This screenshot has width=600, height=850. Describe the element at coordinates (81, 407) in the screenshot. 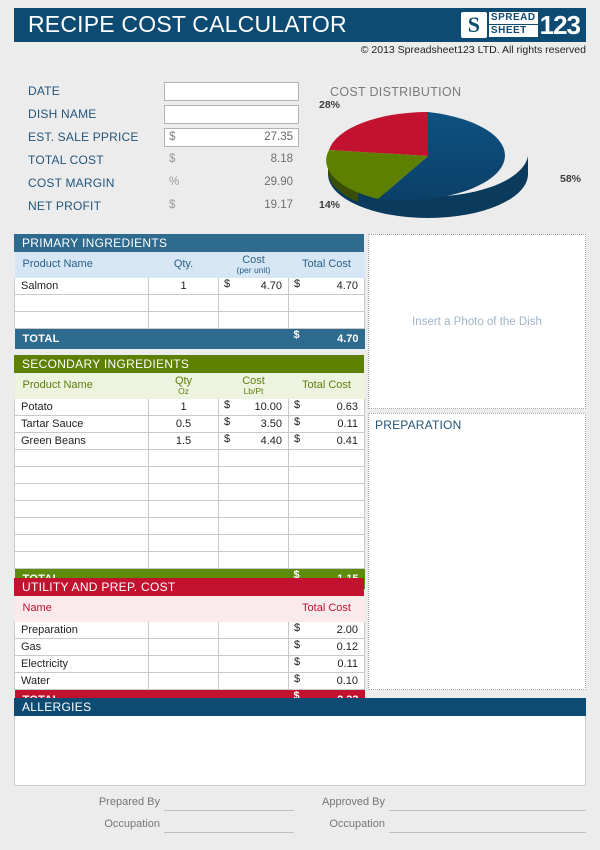

I see `cell-product-name: Potato` at that location.